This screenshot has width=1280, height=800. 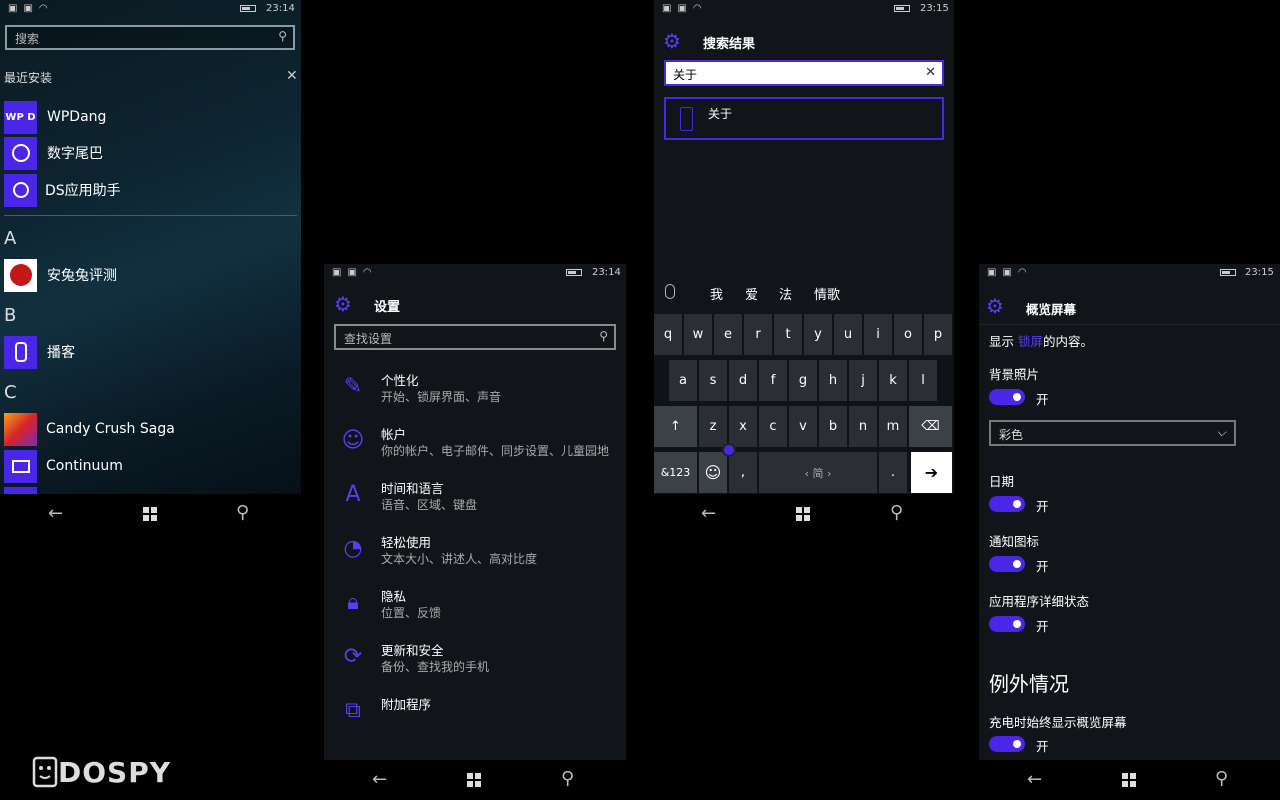 What do you see at coordinates (20, 275) in the screenshot?
I see `antutu-icon` at bounding box center [20, 275].